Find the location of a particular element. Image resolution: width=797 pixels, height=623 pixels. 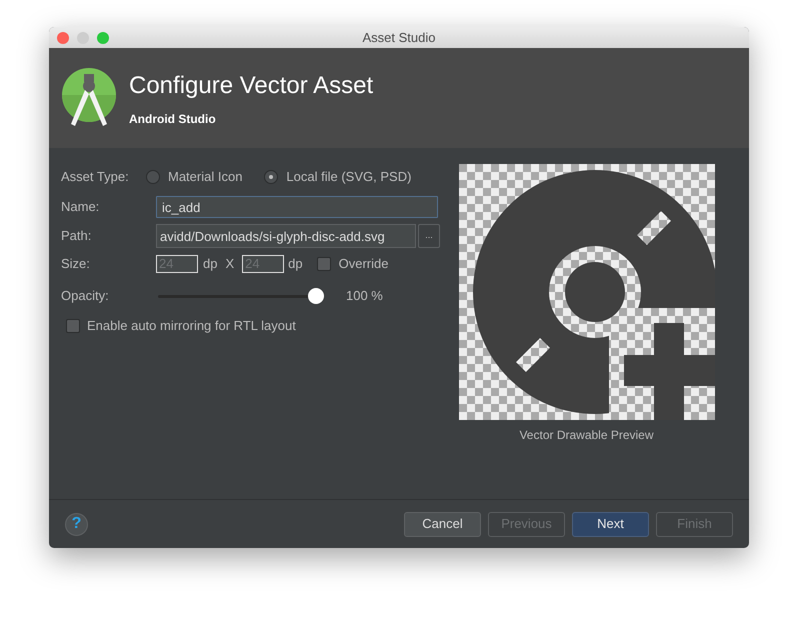

path-input: avidd/Downloads/si-glyph-disc-add.svg is located at coordinates (286, 236).